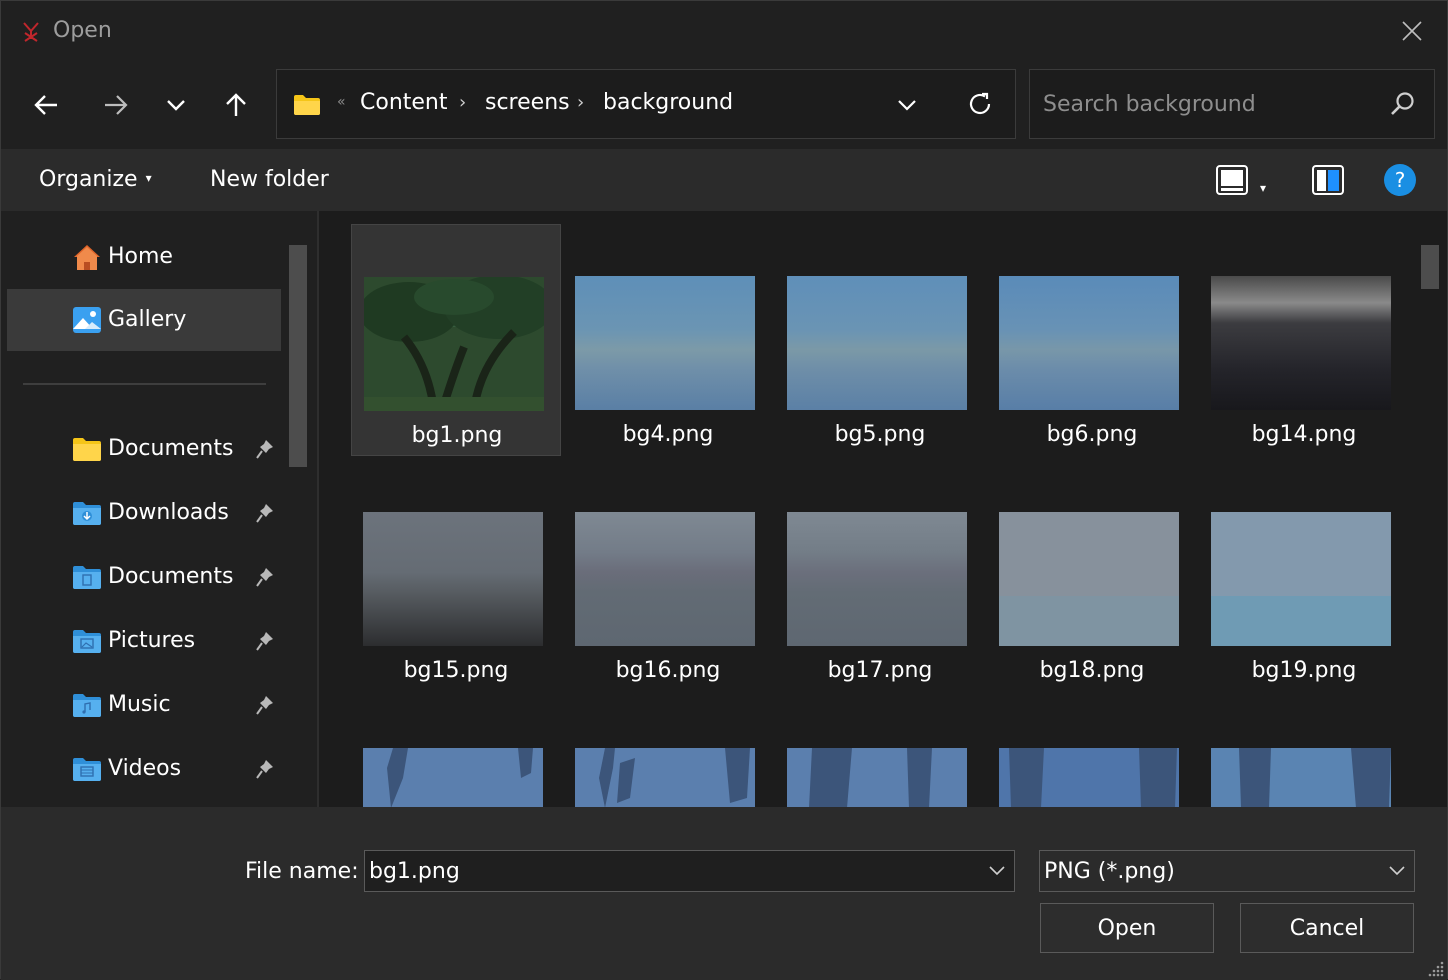 The image size is (1448, 980). I want to click on search-box: Search background, so click(1232, 104).